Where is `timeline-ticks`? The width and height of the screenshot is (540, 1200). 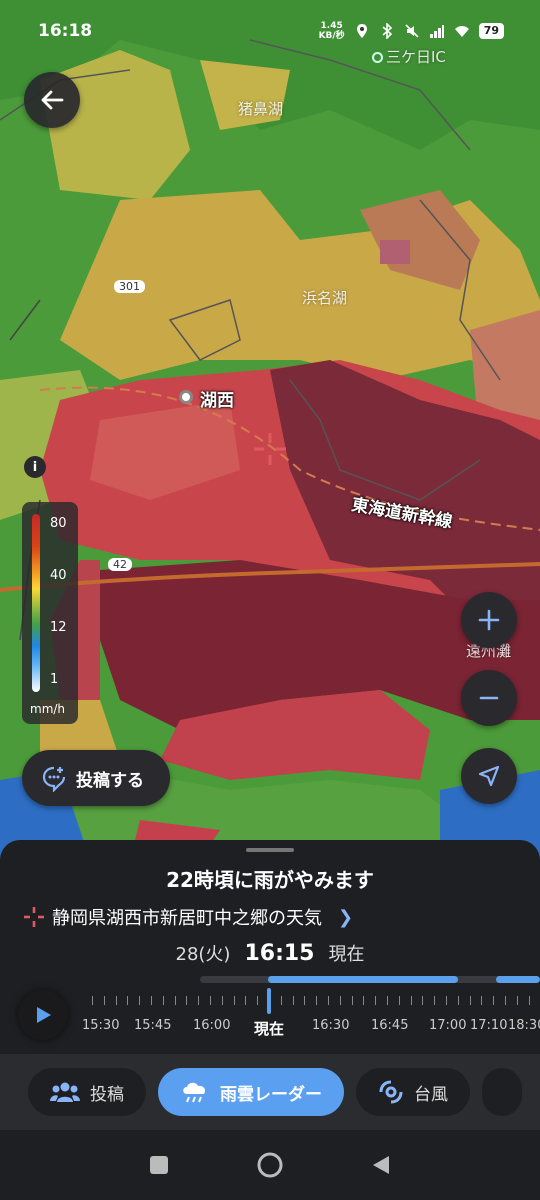 timeline-ticks is located at coordinates (310, 1002).